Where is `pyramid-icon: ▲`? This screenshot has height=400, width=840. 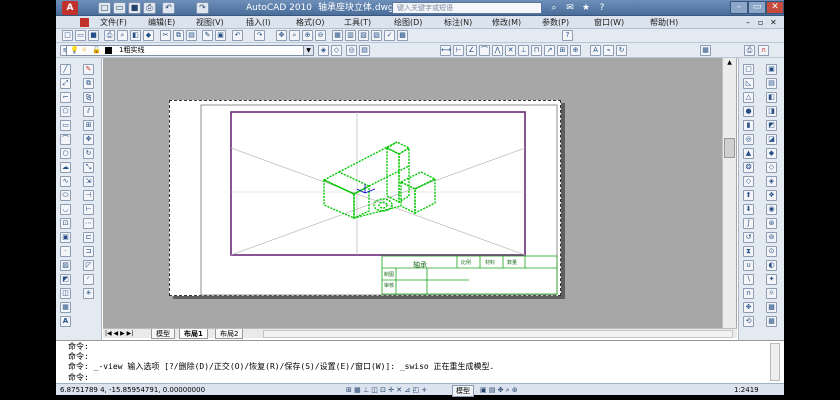 pyramid-icon: ▲ is located at coordinates (748, 153).